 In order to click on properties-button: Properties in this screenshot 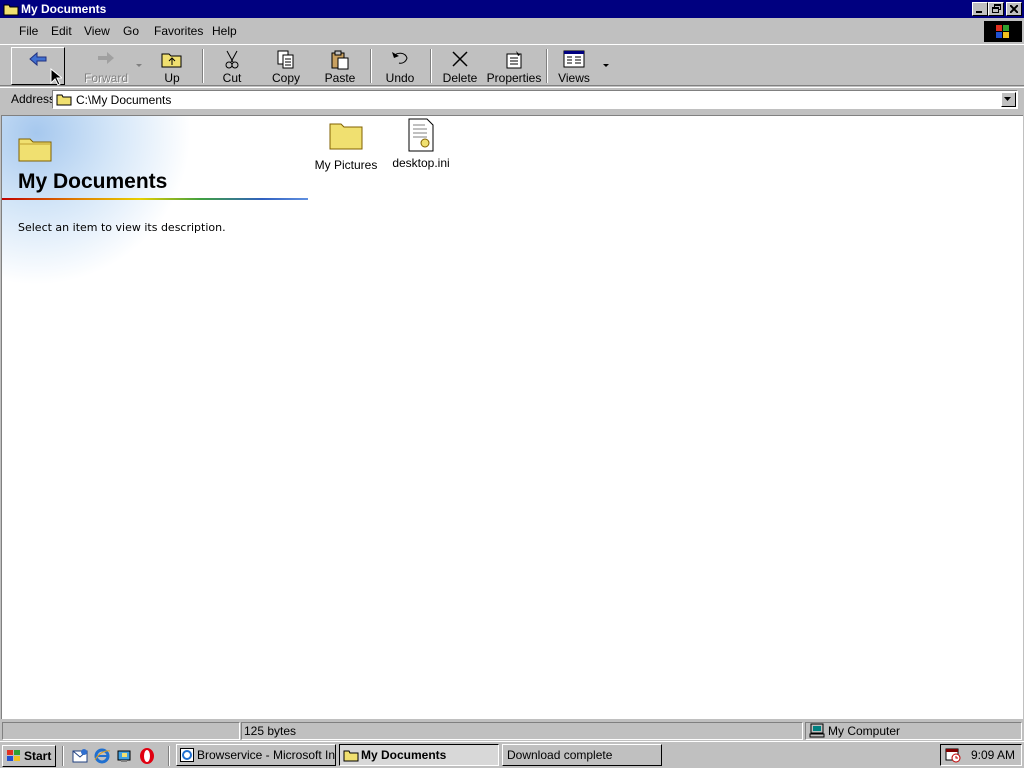, I will do `click(514, 66)`.